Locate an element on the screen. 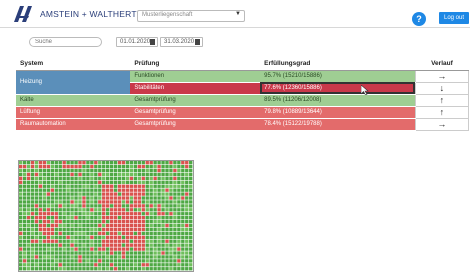  table-row: Heizung Funktionen 95.7% (15210/15886) → is located at coordinates (243, 82).